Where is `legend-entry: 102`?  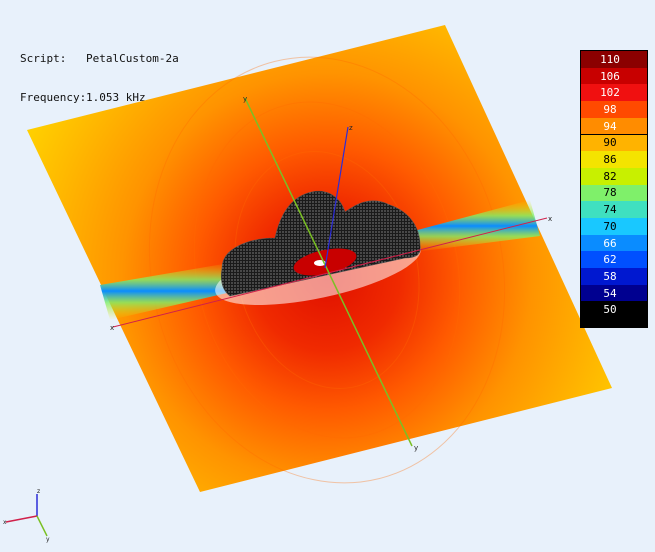 legend-entry: 102 is located at coordinates (614, 93).